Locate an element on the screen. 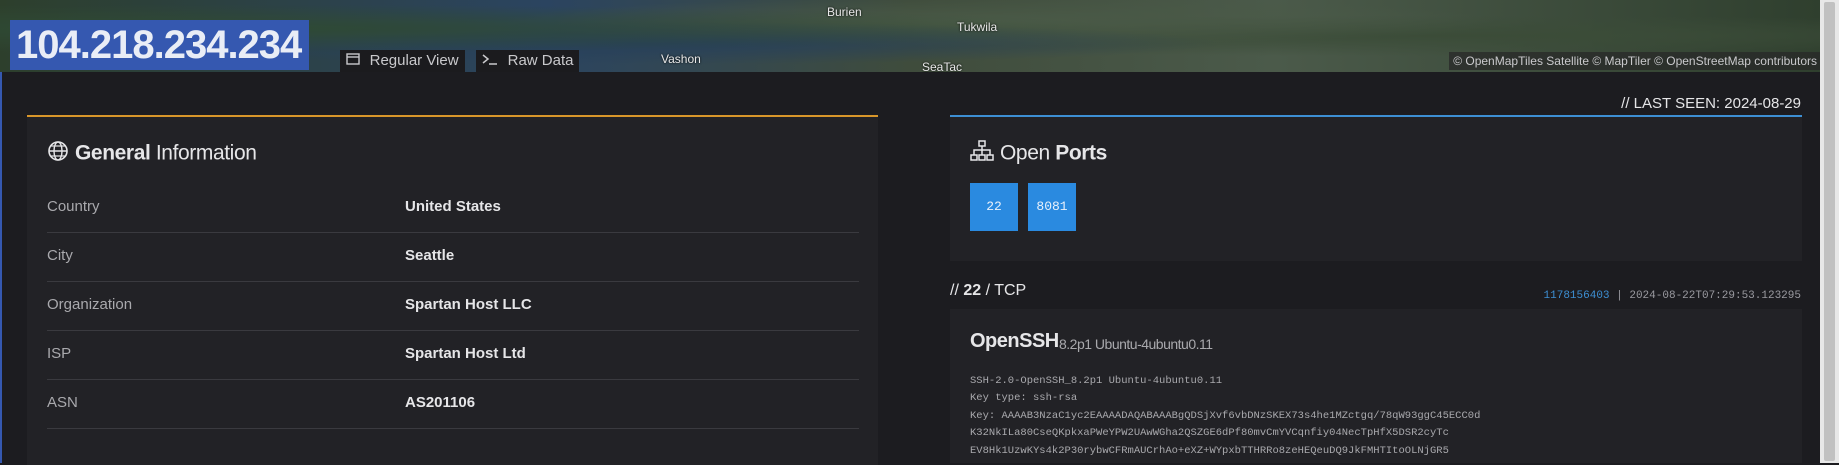  vertical-scrollbar is located at coordinates (1829, 231).